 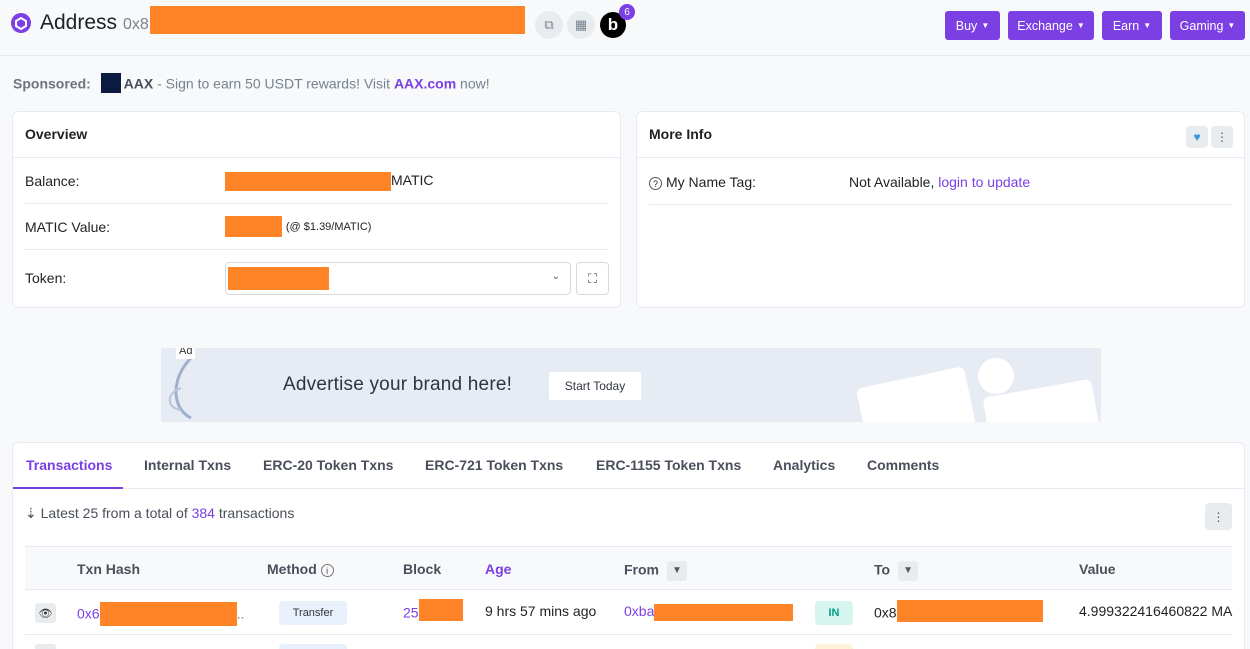 I want to click on ad-leaf-graphic, so click(x=180, y=388).